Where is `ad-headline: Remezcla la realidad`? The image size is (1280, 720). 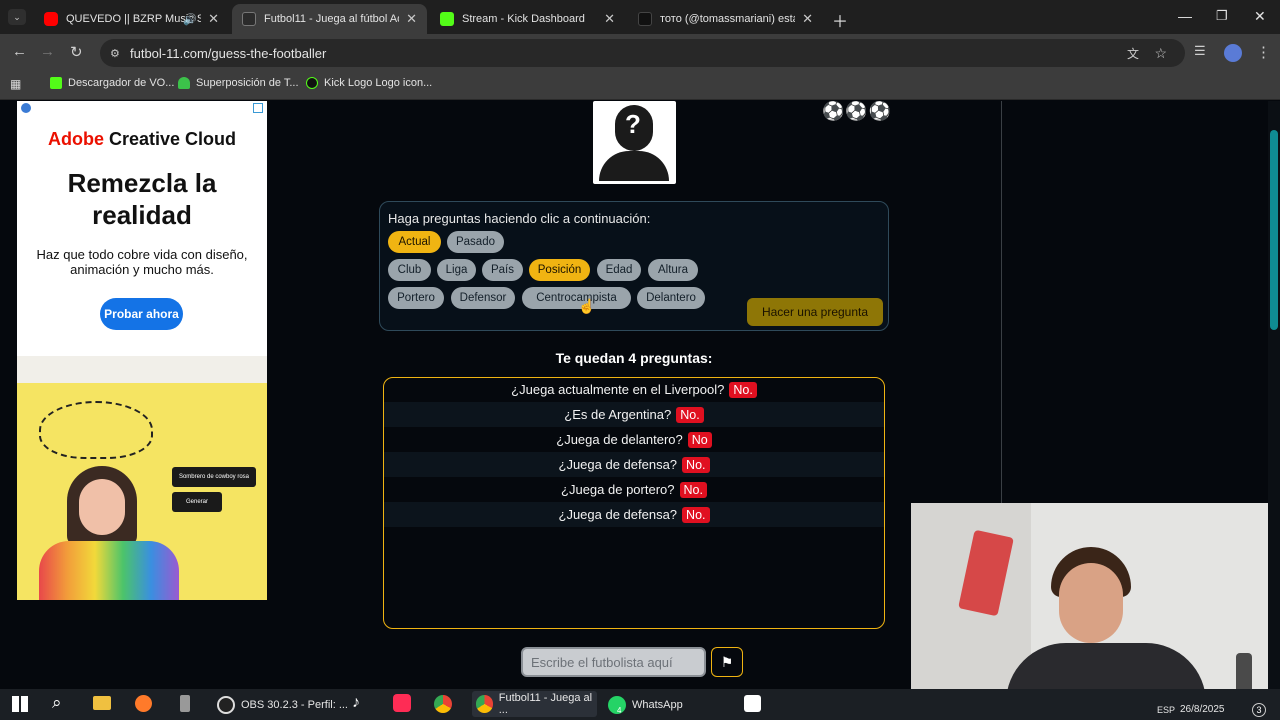 ad-headline: Remezcla la realidad is located at coordinates (142, 199).